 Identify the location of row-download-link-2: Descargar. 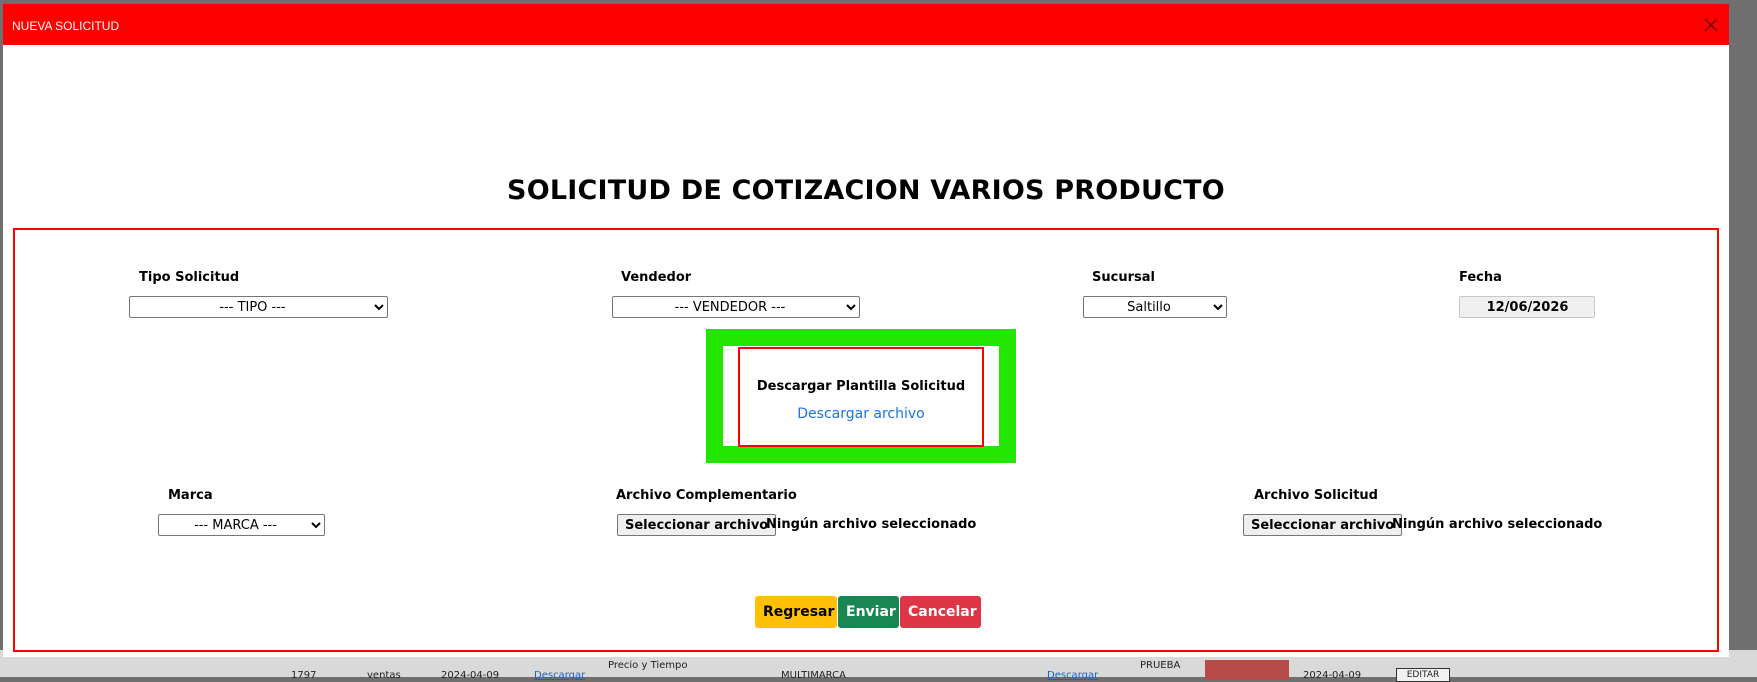
(1072, 675).